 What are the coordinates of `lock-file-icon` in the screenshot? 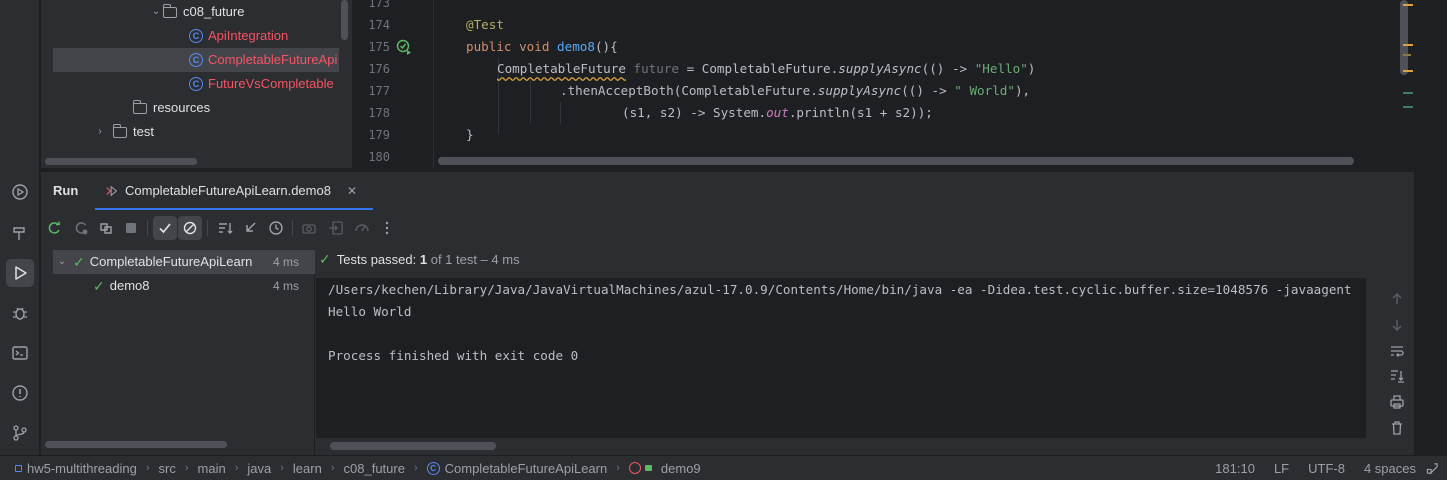 It's located at (1432, 468).